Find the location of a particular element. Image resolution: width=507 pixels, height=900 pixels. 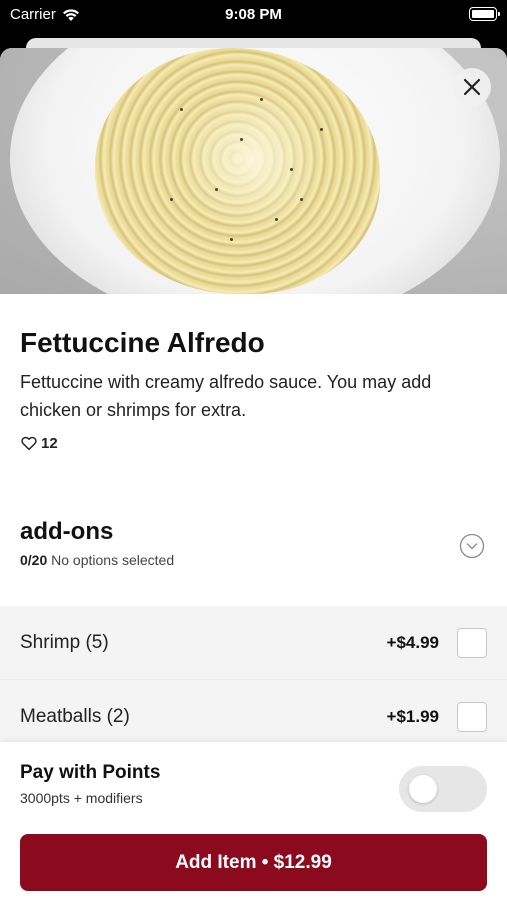

addon-checkbox-shrimp is located at coordinates (472, 643).